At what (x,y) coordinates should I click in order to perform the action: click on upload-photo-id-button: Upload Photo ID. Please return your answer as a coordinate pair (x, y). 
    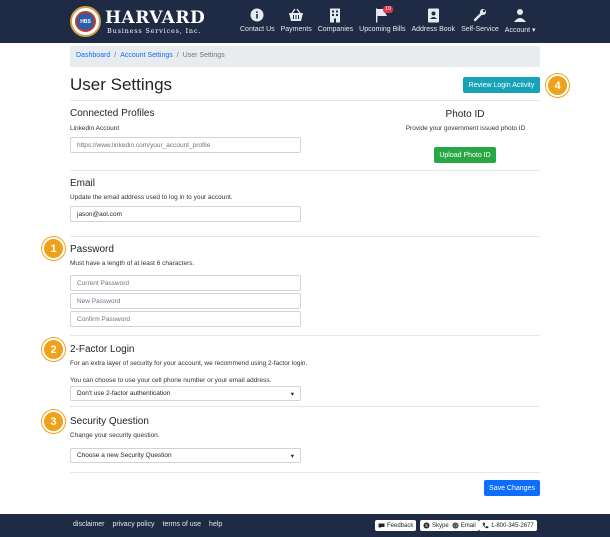
    Looking at the image, I should click on (465, 155).